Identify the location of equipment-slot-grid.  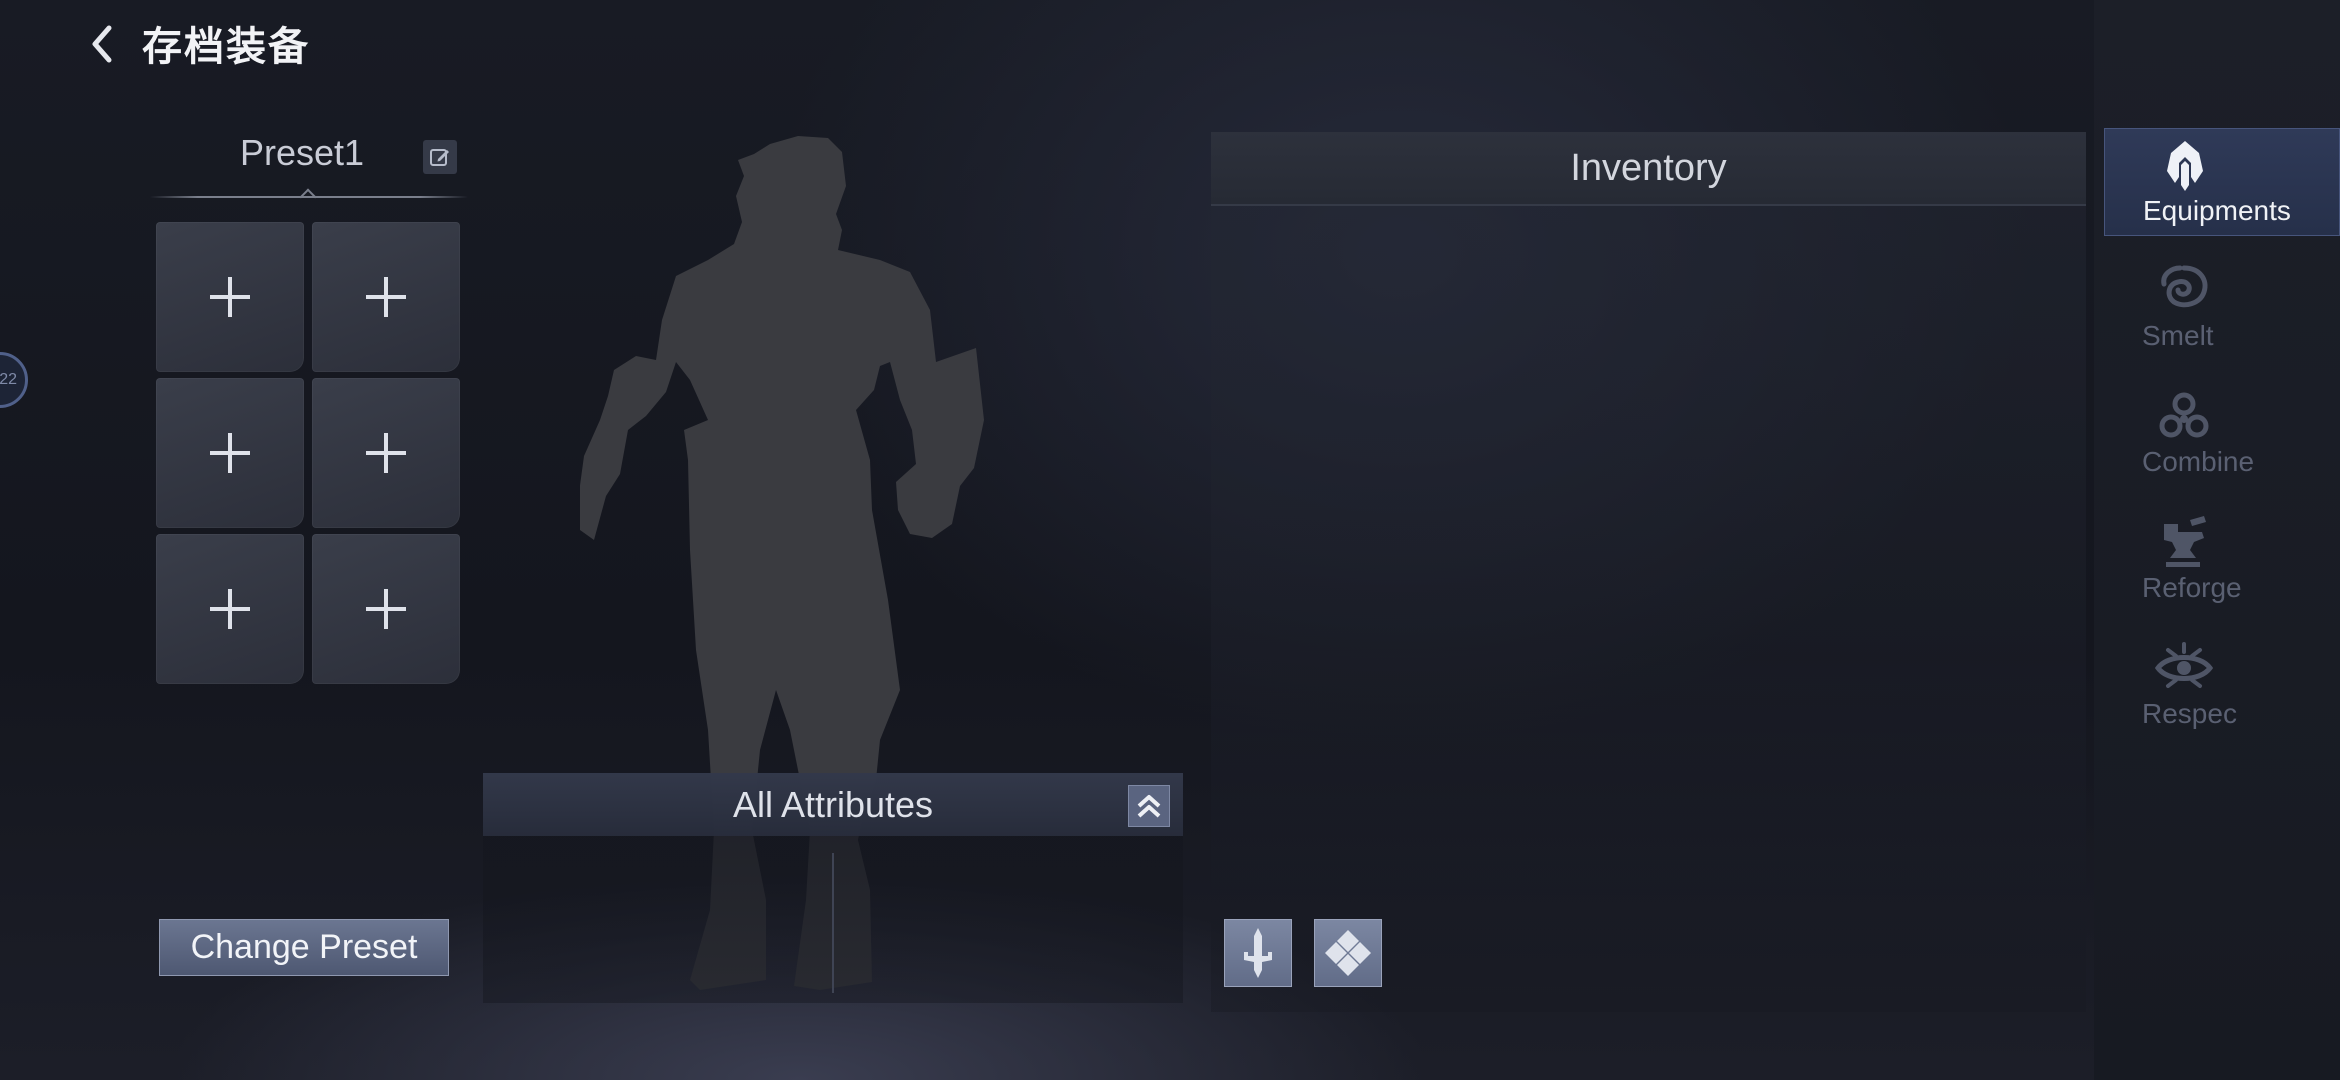
(309, 453).